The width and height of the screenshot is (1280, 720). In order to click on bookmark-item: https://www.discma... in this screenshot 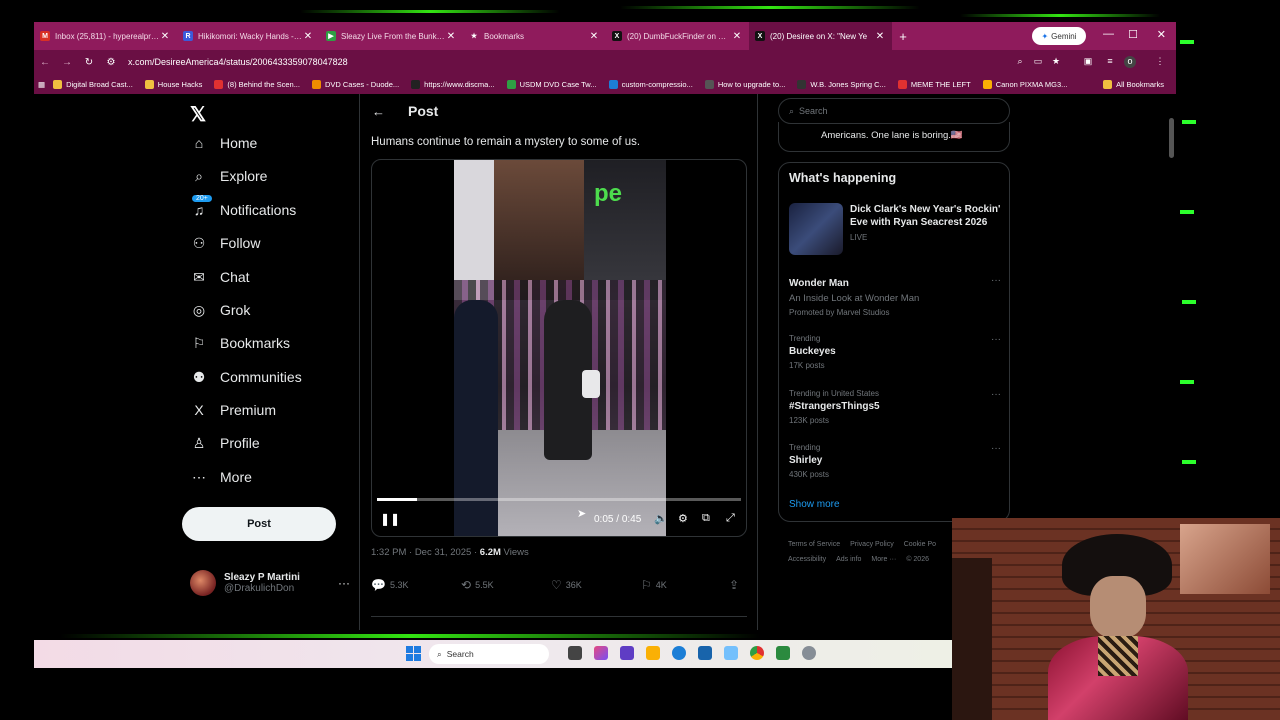, I will do `click(453, 84)`.